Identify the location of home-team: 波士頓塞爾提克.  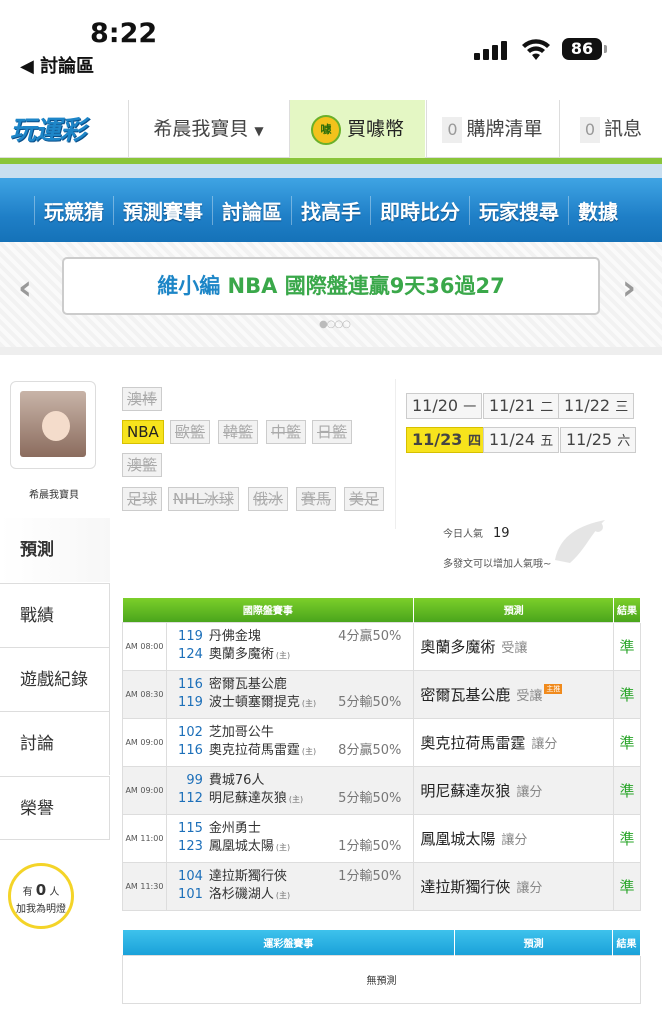
(254, 702).